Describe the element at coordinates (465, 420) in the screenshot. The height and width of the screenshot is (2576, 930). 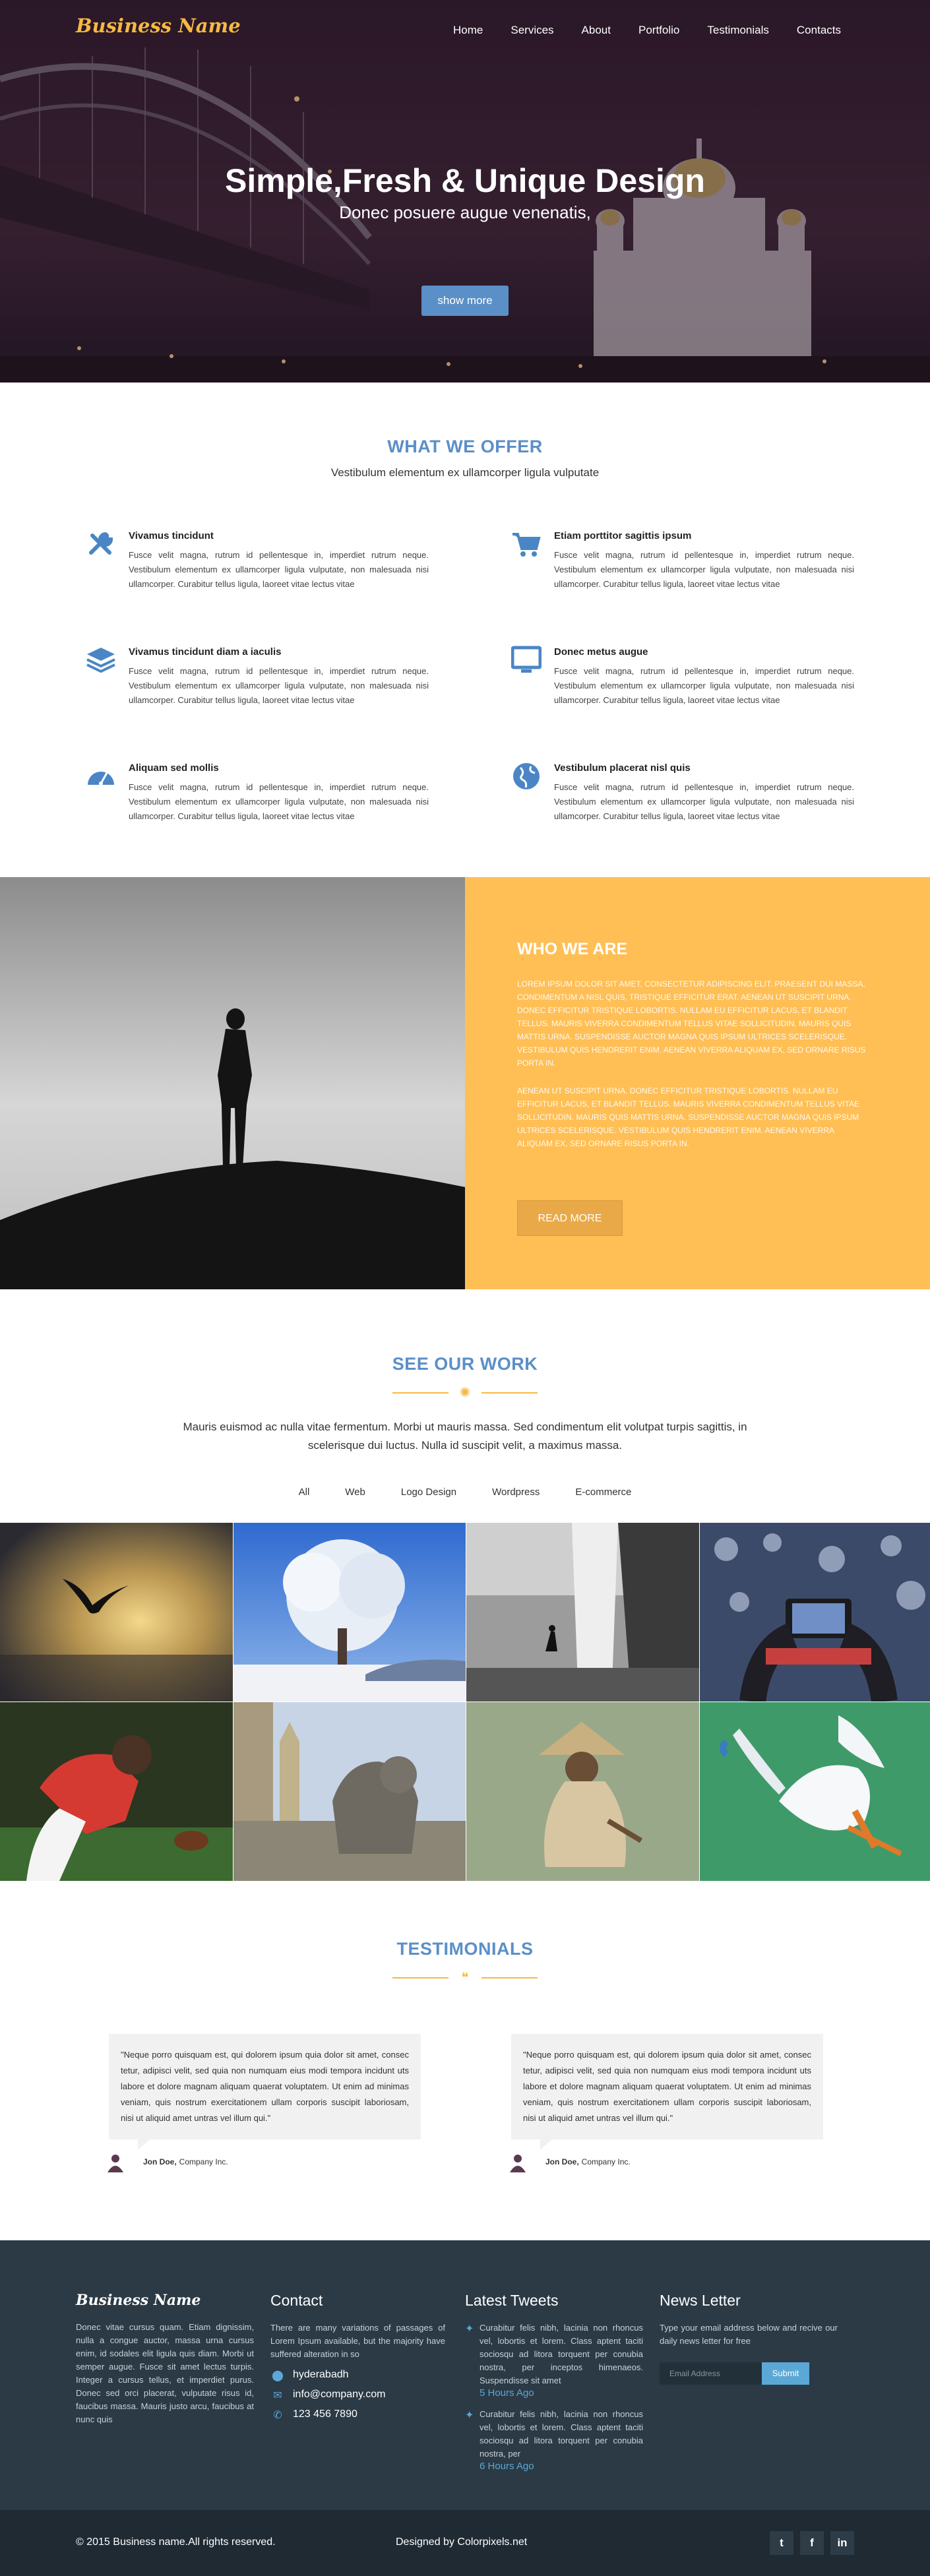
I see `offer-title: WHAT WE OFFER` at that location.